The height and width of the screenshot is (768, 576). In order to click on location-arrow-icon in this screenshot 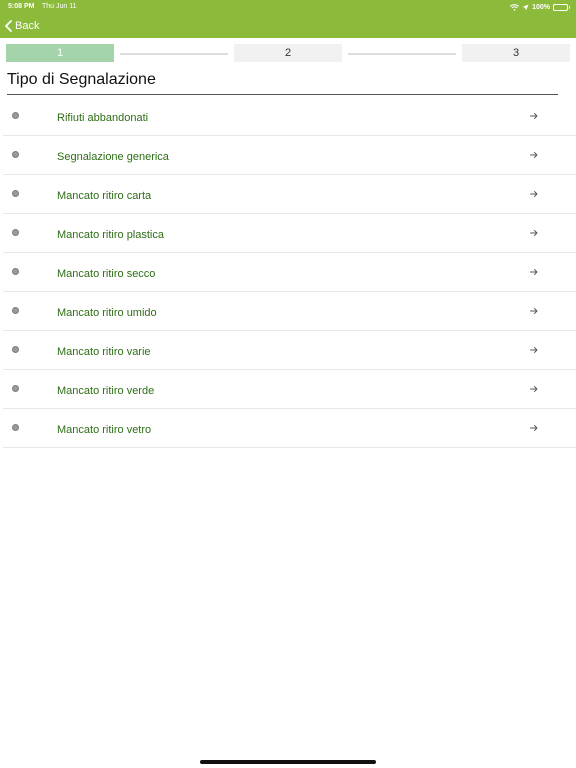, I will do `click(525, 7)`.